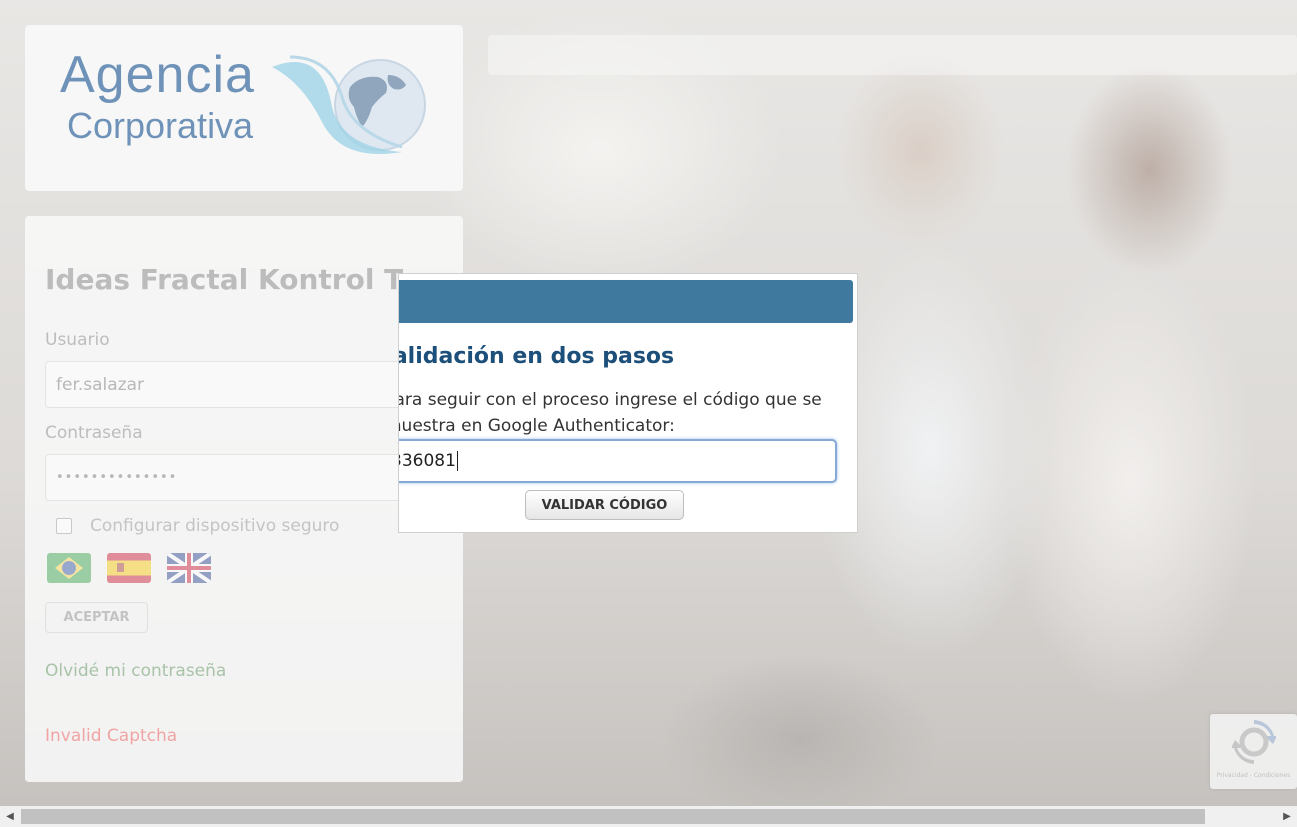 The image size is (1297, 827). I want to click on password-label: Contraseña, so click(94, 433).